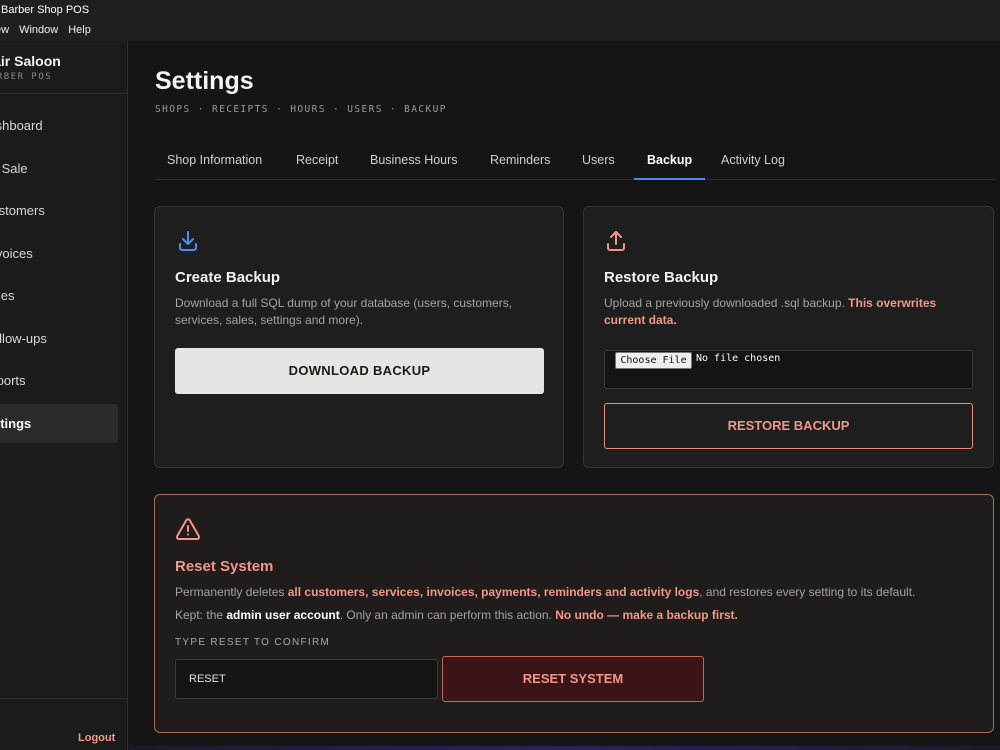 The height and width of the screenshot is (750, 1000). Describe the element at coordinates (7, 295) in the screenshot. I see `sidebar-item-label: Sales` at that location.